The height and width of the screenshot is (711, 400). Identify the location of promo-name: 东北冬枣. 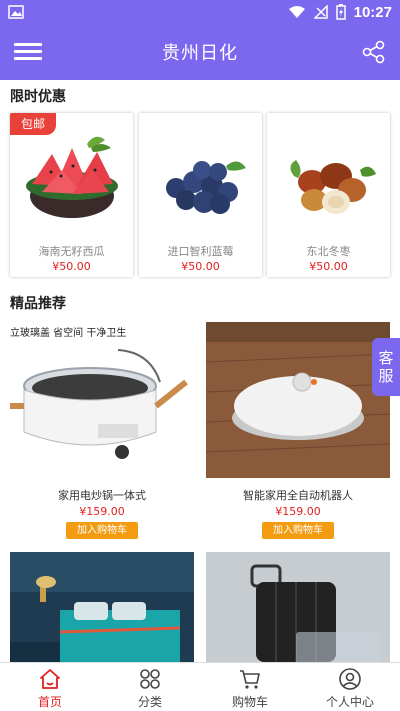
(328, 251).